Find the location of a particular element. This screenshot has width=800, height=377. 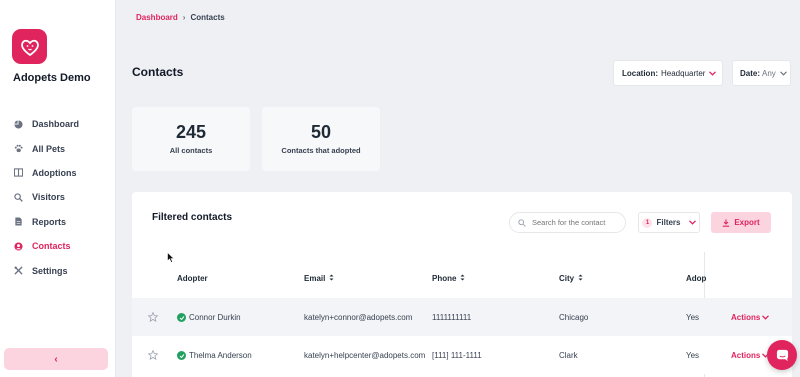

adopter-cell: Connor Durkin is located at coordinates (209, 317).